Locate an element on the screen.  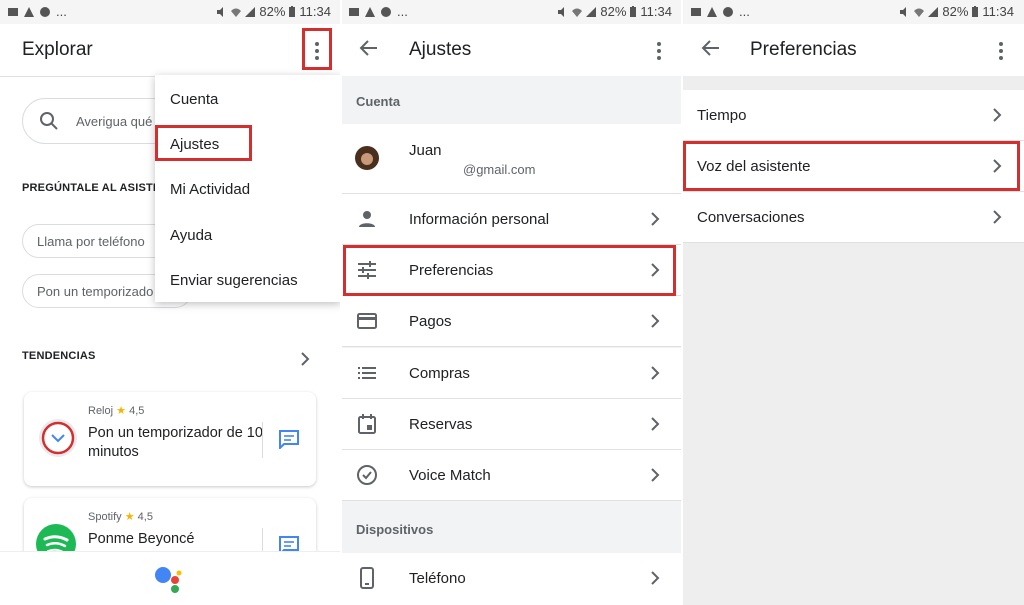
search-placeholder: Averigua qué is located at coordinates (114, 121).